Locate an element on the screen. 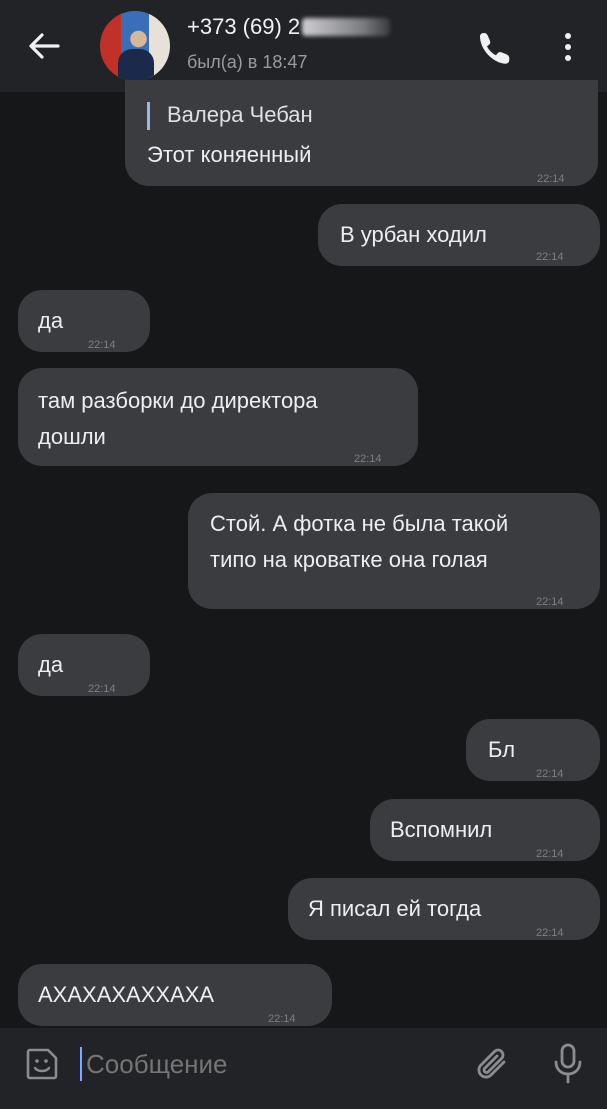 This screenshot has width=607, height=1109. message-outgoing: Вспомнил 22:14 is located at coordinates (485, 830).